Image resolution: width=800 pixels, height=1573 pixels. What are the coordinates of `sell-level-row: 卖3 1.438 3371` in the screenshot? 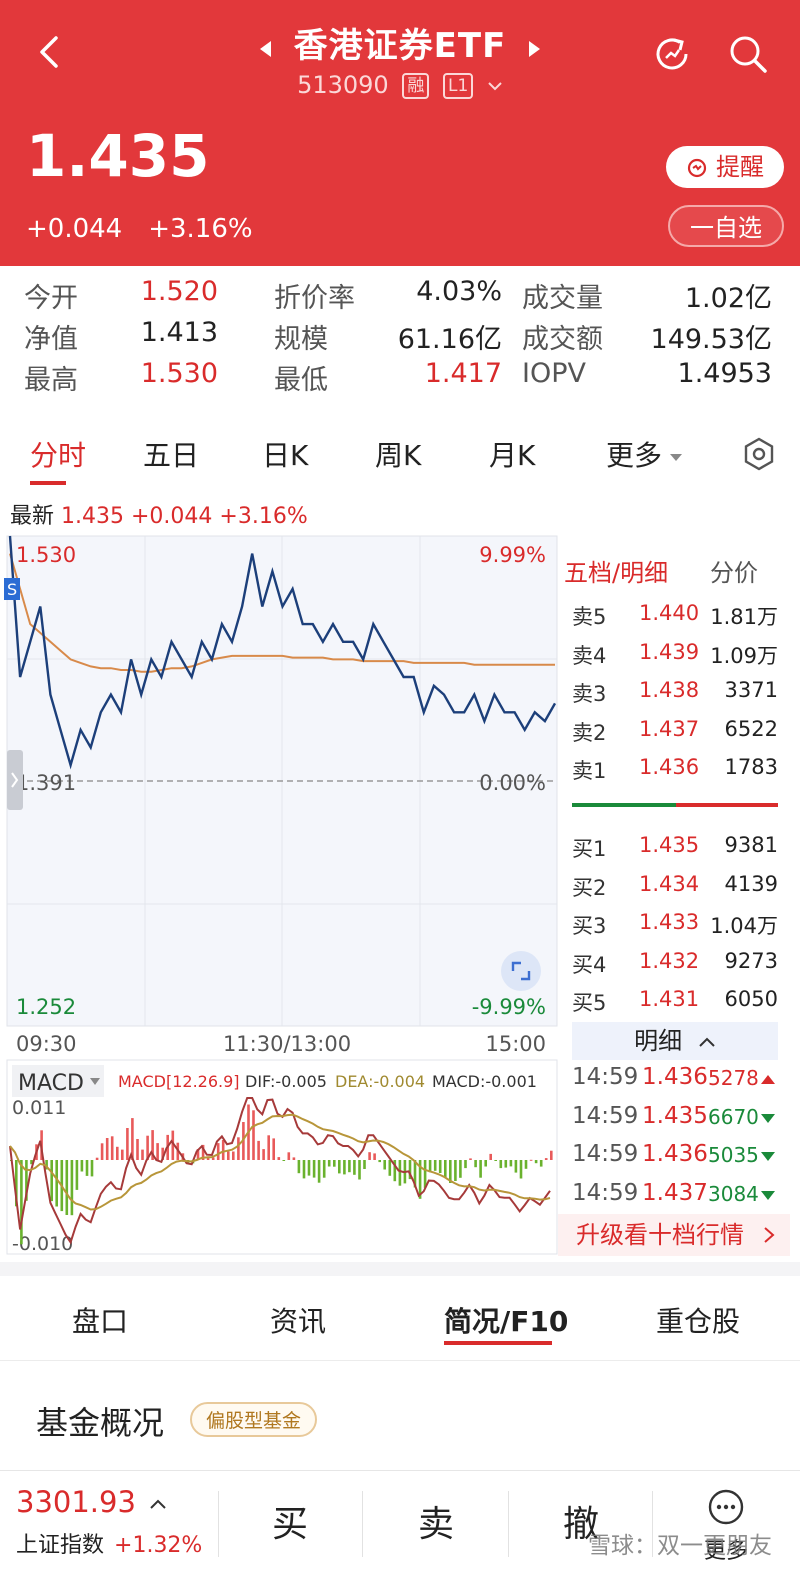 It's located at (675, 697).